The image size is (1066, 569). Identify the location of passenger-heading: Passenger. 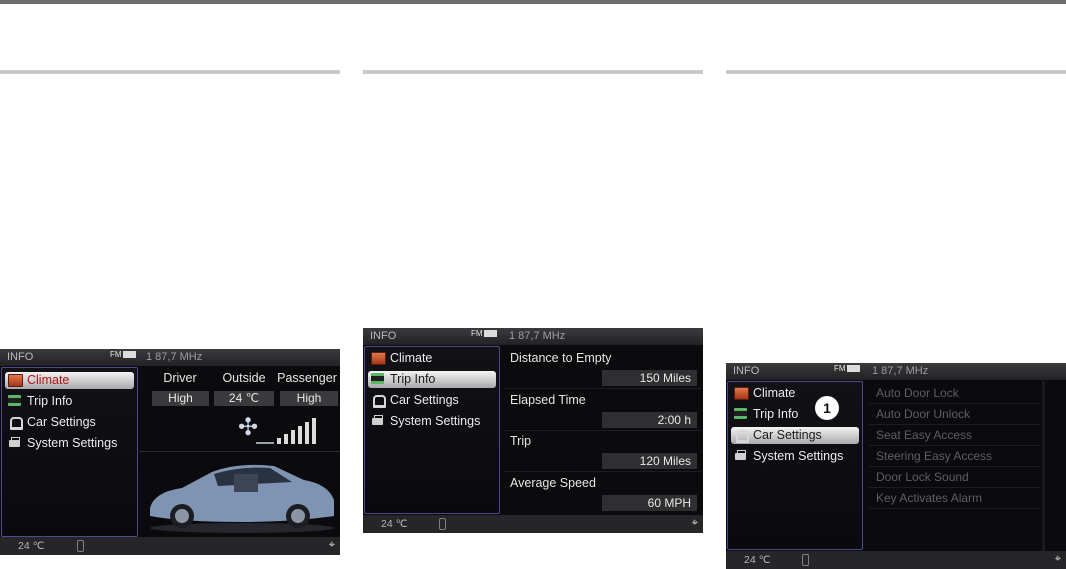
(307, 378).